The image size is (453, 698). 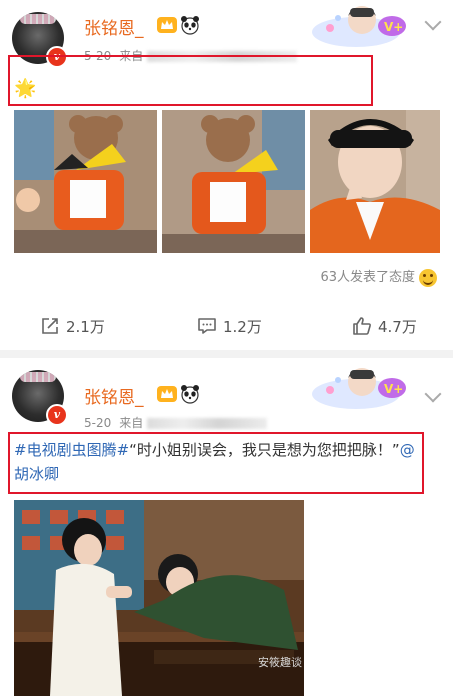 I want to click on reactions-count: 63人发表了态度, so click(x=367, y=277).